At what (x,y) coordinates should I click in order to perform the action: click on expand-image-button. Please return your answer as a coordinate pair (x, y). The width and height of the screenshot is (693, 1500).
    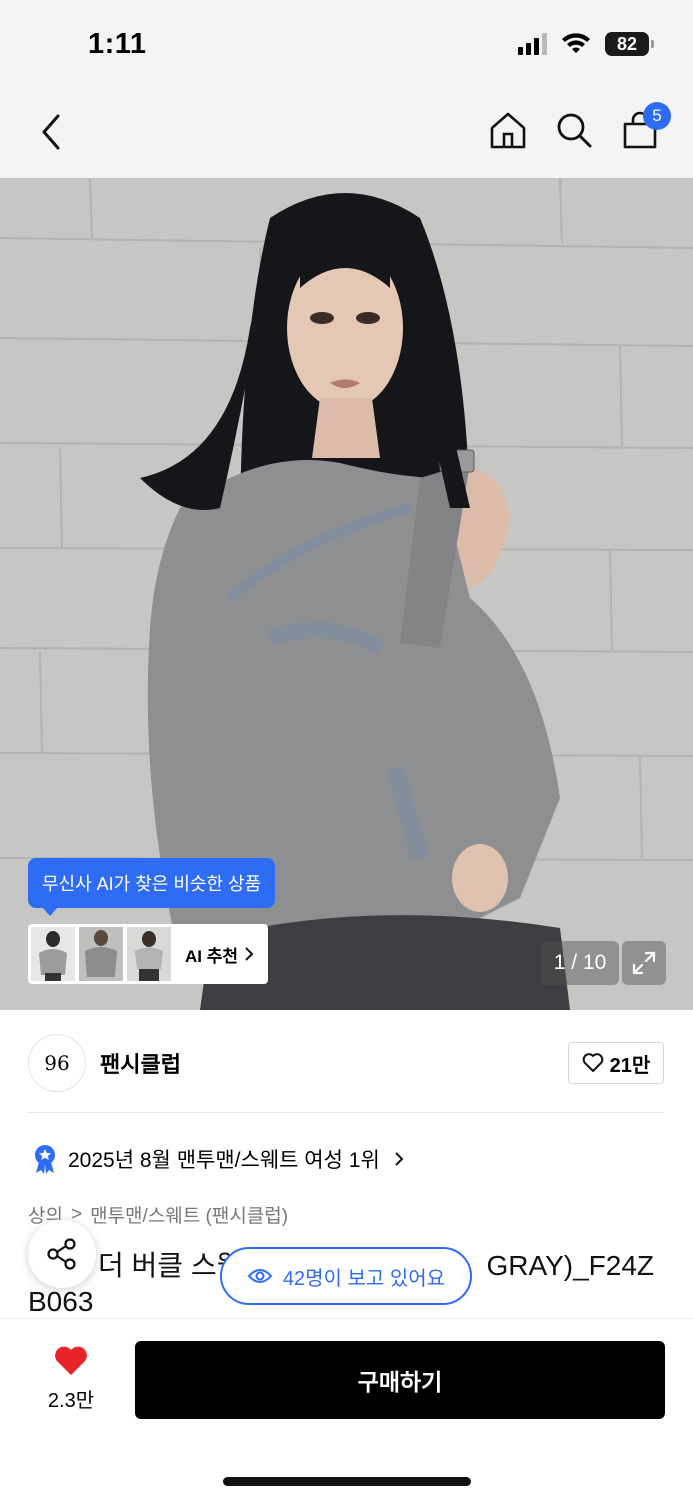
    Looking at the image, I should click on (644, 963).